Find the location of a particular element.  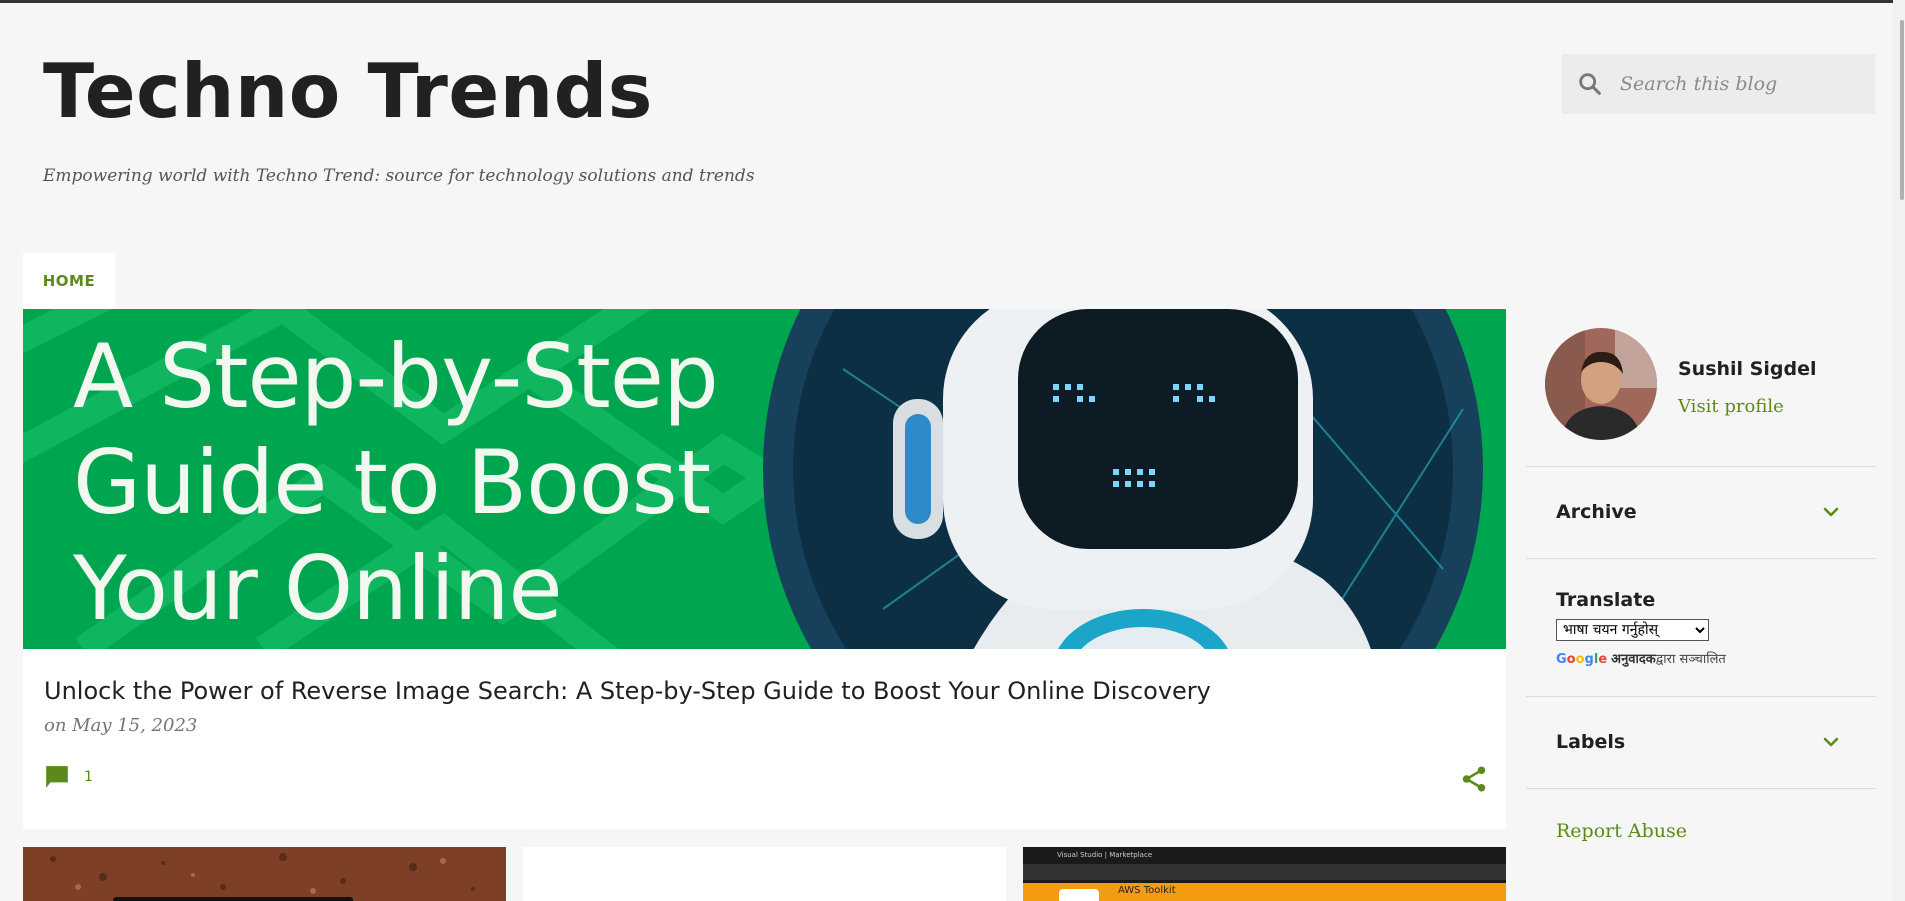

thumb3-title: AWS Toolkit is located at coordinates (1147, 890).